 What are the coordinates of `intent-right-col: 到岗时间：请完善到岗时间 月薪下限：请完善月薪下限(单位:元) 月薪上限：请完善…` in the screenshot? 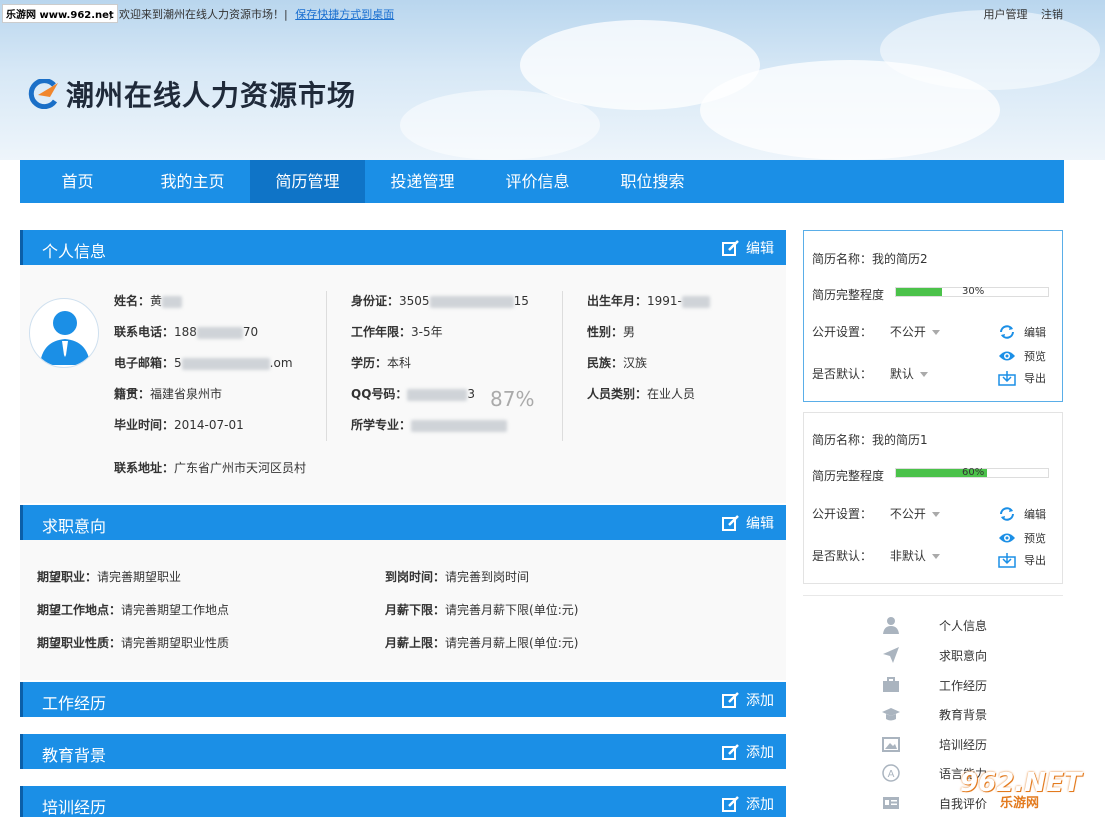 It's located at (481, 618).